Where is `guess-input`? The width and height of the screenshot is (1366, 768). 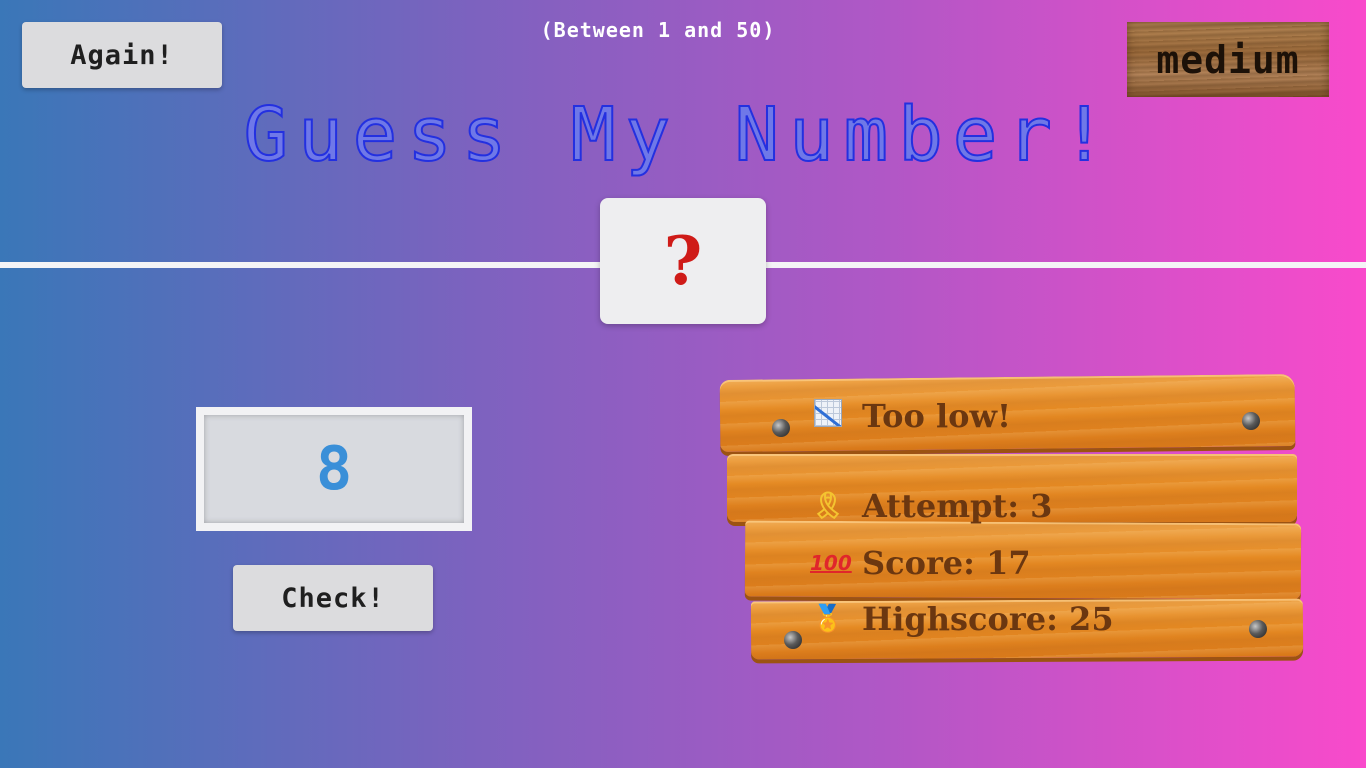
guess-input is located at coordinates (334, 469).